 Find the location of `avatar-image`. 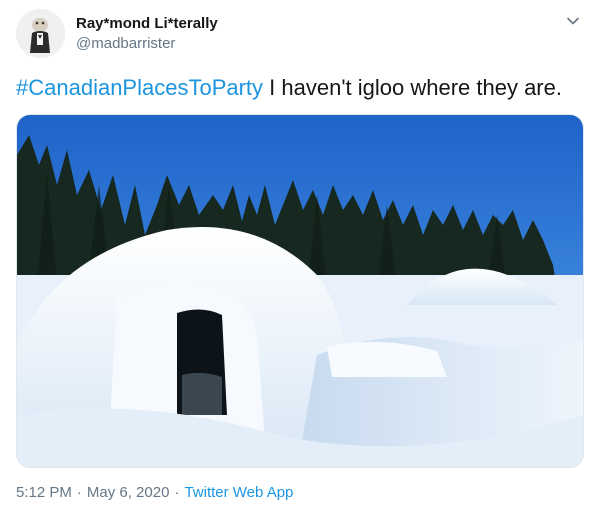

avatar-image is located at coordinates (40, 33).